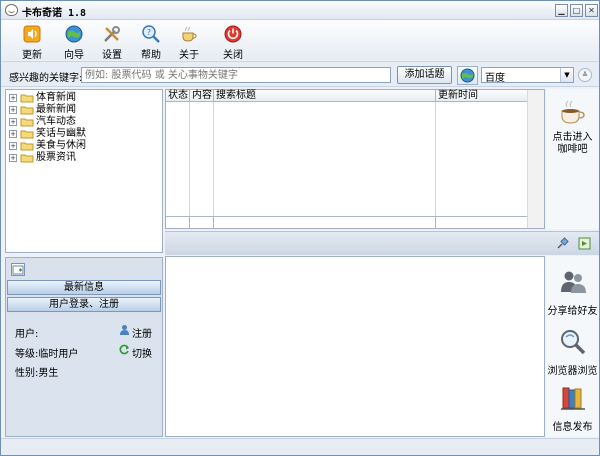 This screenshot has width=600, height=456. Describe the element at coordinates (585, 75) in the screenshot. I see `collapse-toolbar-icon: ≚` at that location.